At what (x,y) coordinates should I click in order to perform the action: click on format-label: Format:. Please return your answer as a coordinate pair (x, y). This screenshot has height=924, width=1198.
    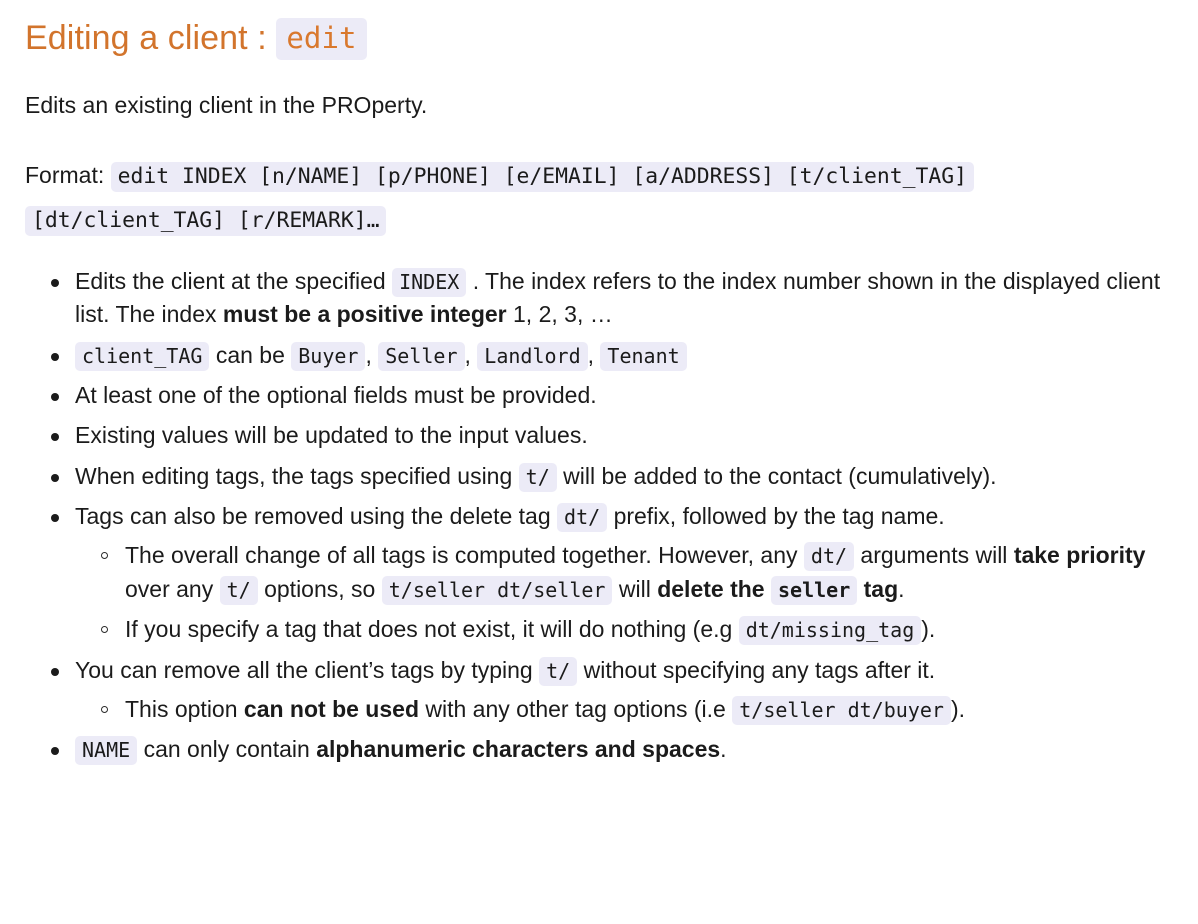
    Looking at the image, I should click on (65, 174).